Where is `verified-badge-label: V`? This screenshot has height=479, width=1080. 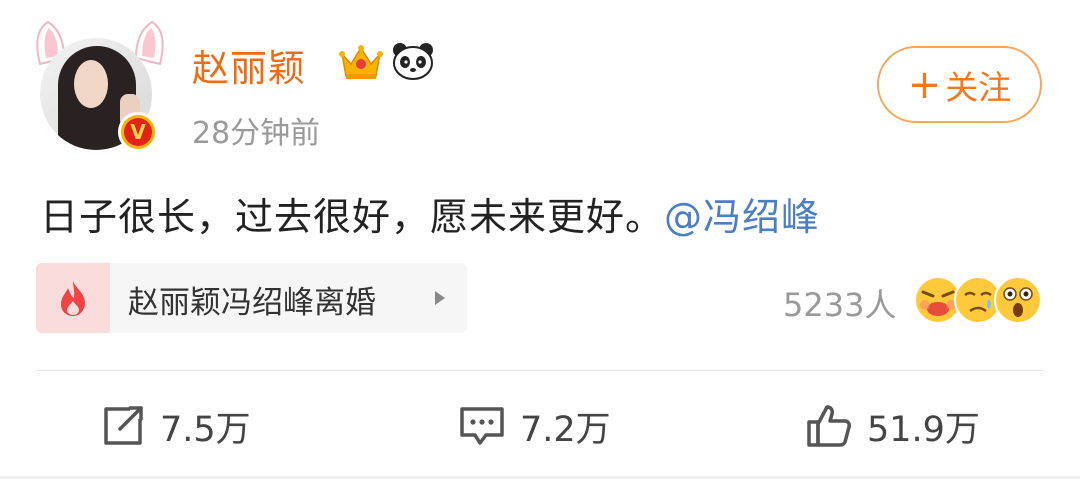
verified-badge-label: V is located at coordinates (138, 132).